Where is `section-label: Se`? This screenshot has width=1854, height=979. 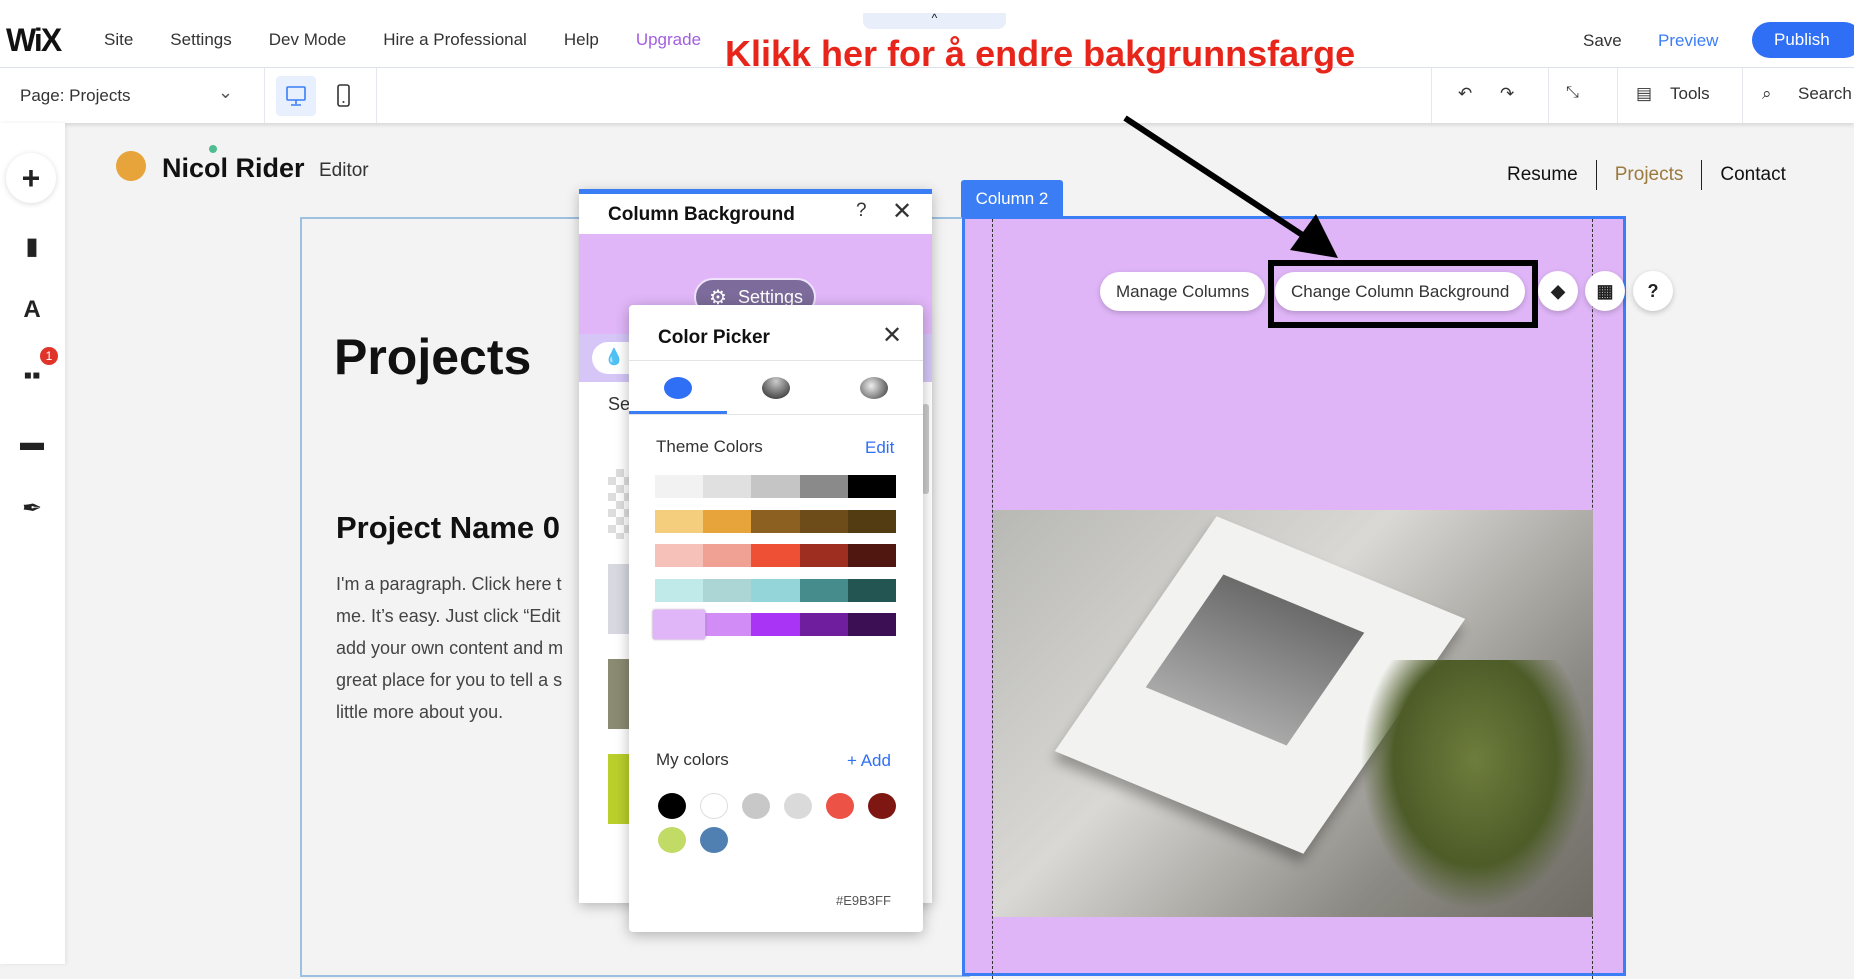 section-label: Se is located at coordinates (619, 404).